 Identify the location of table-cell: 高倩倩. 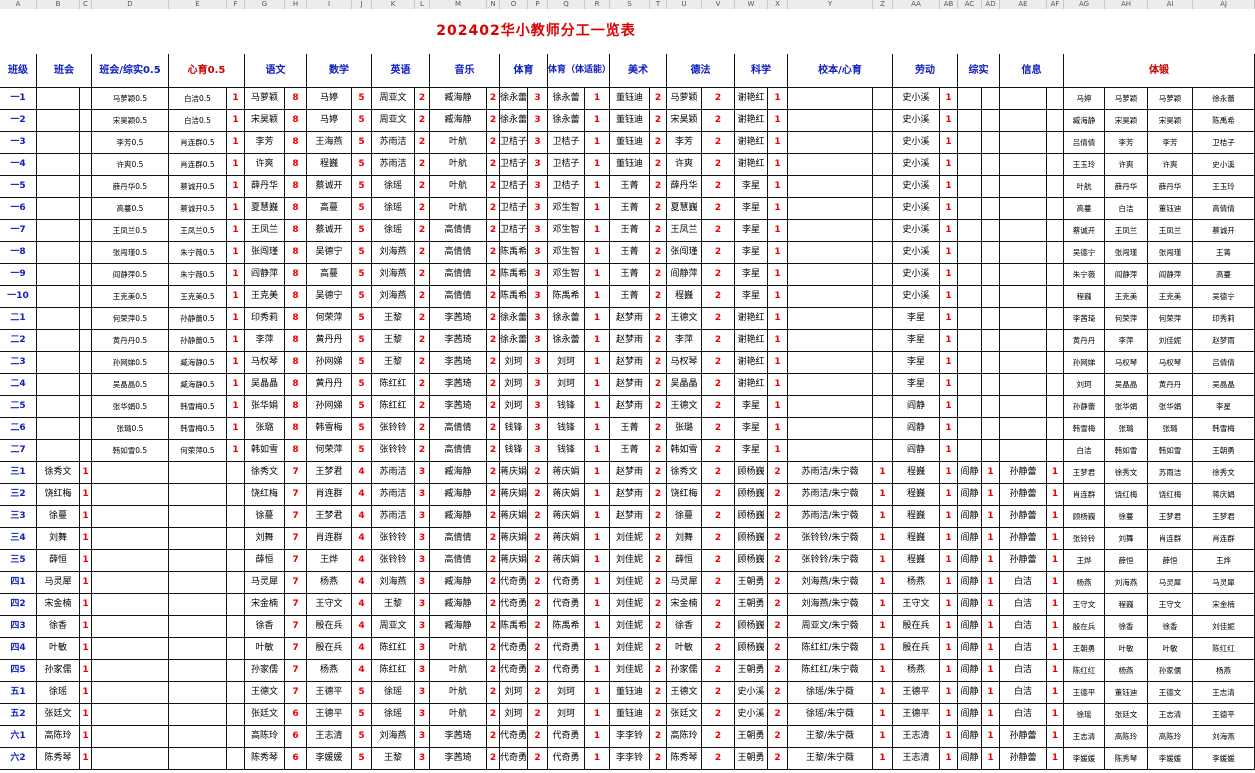
(1224, 209).